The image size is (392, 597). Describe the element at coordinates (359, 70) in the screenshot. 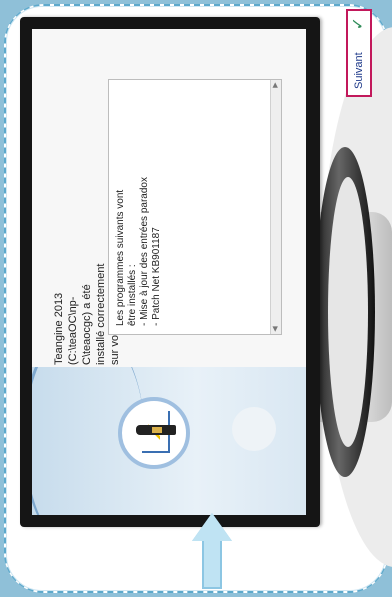

I see `next-button-label: Suivant` at that location.